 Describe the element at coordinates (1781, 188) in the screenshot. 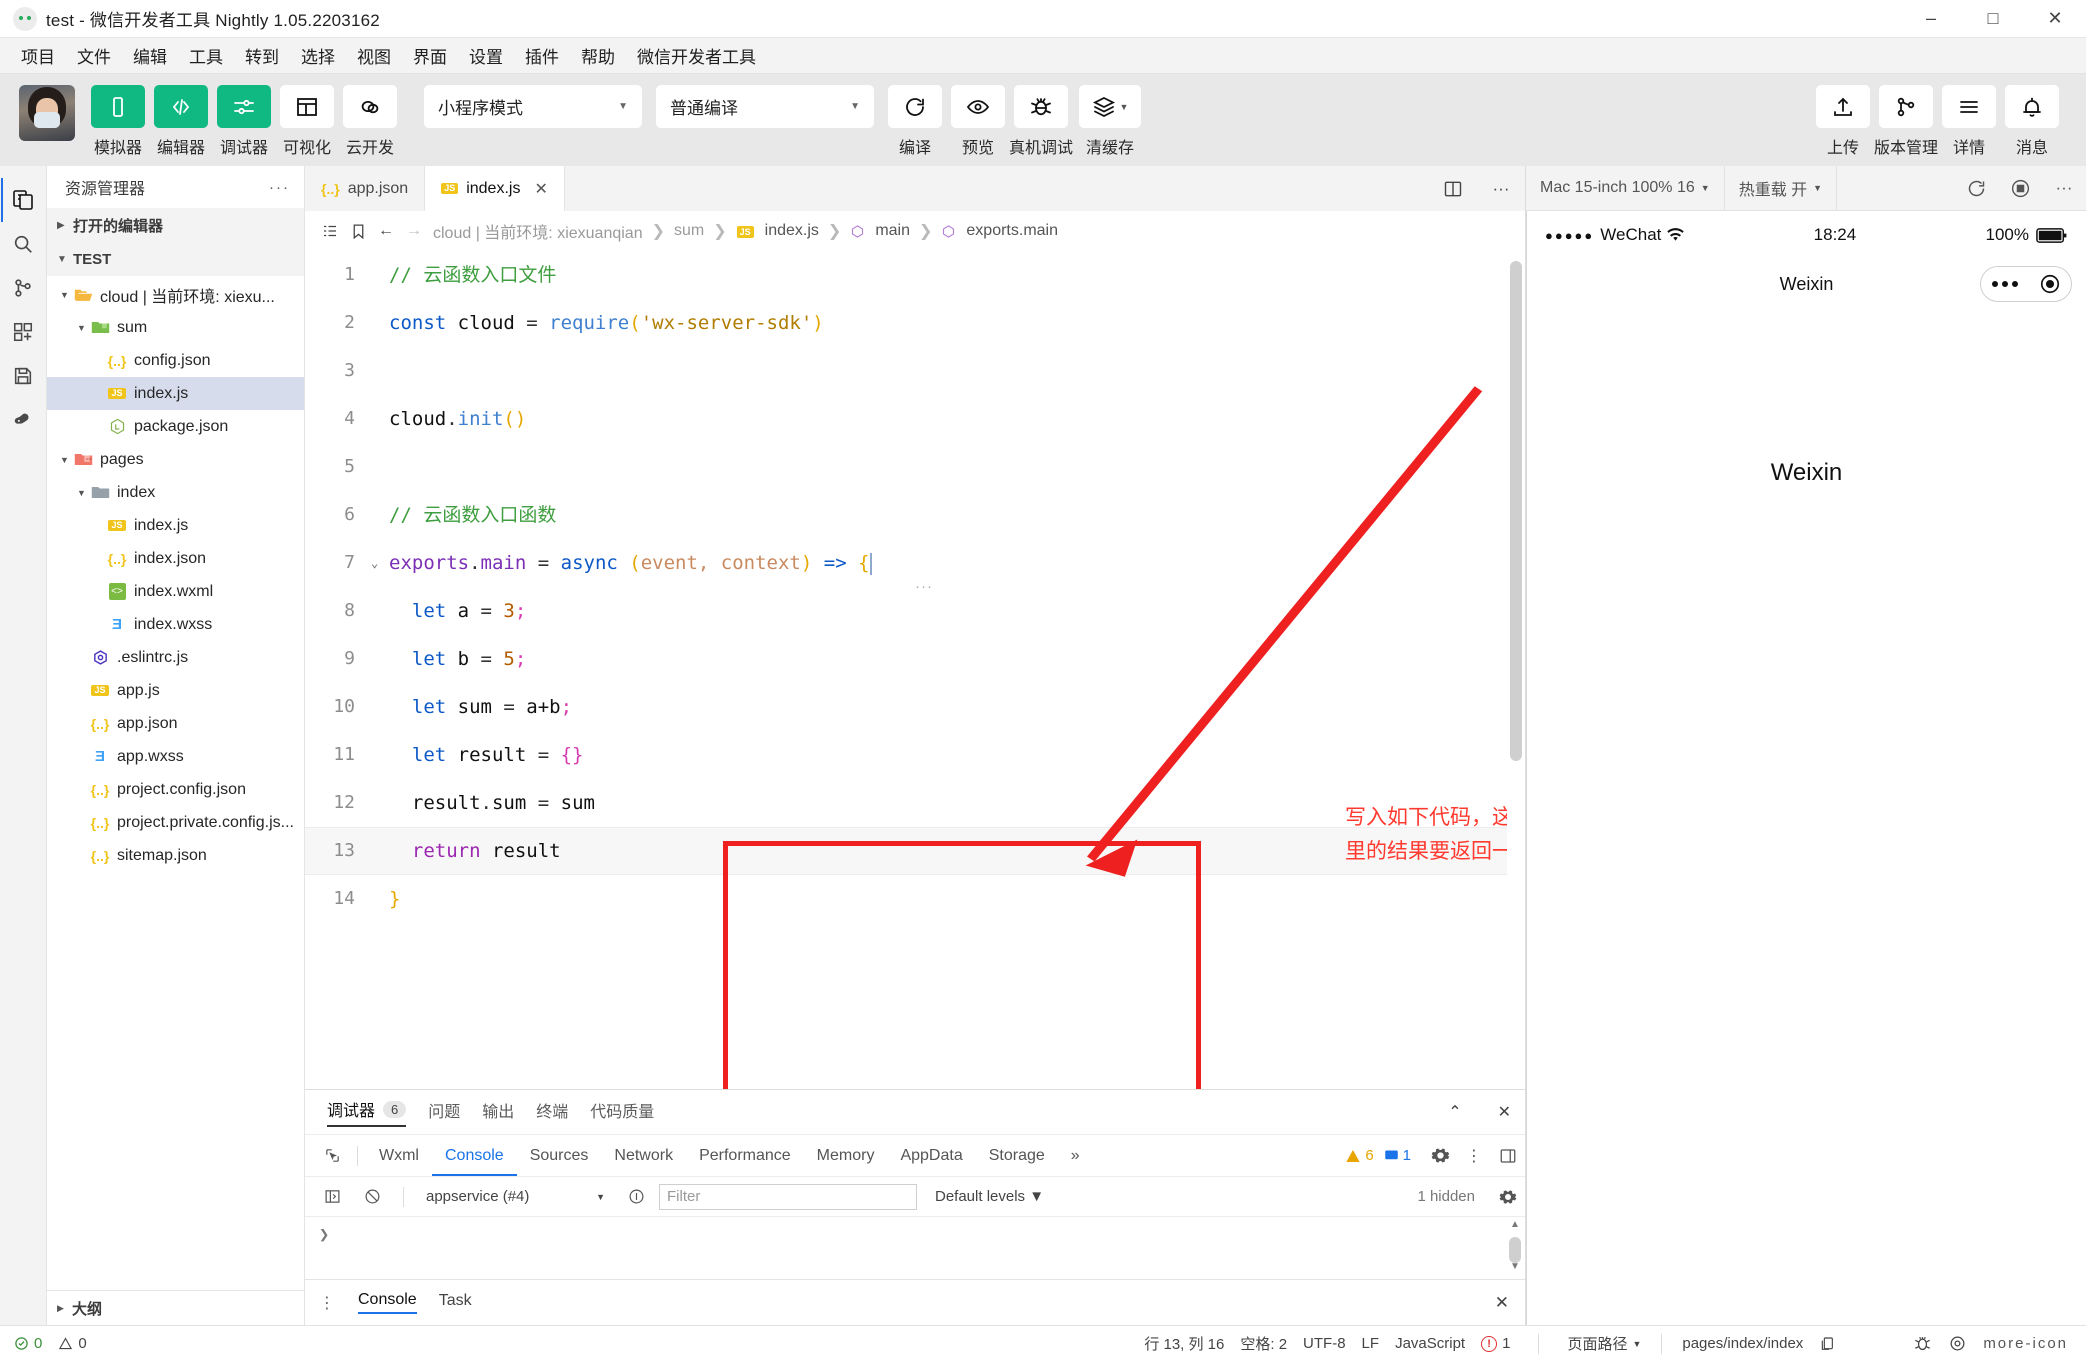

I see `hot-reload-select: 热重载 开 ▼` at that location.